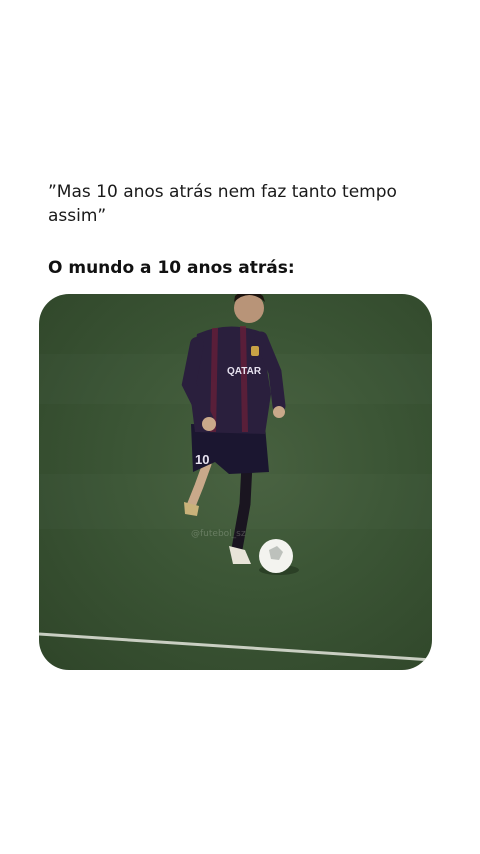 The width and height of the screenshot is (480, 854). Describe the element at coordinates (202, 459) in the screenshot. I see `shorts-number: 10` at that location.